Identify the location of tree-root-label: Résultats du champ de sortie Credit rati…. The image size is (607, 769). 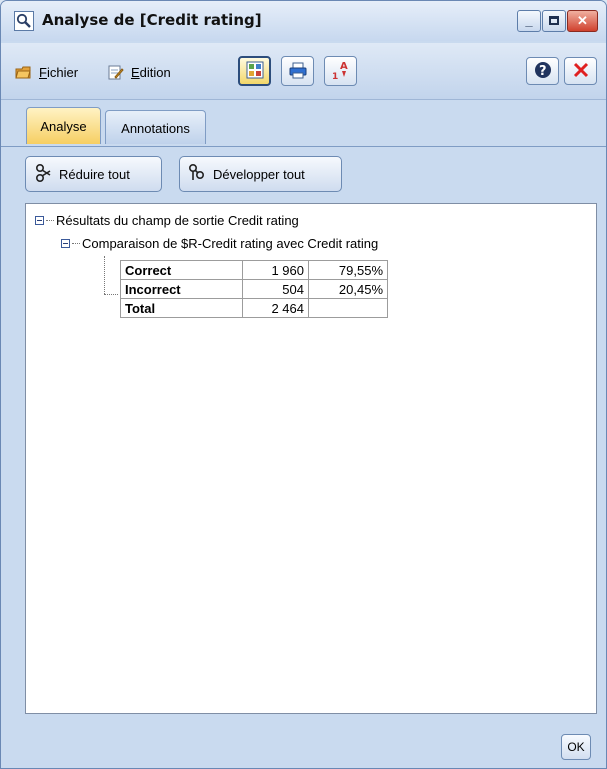
(177, 220).